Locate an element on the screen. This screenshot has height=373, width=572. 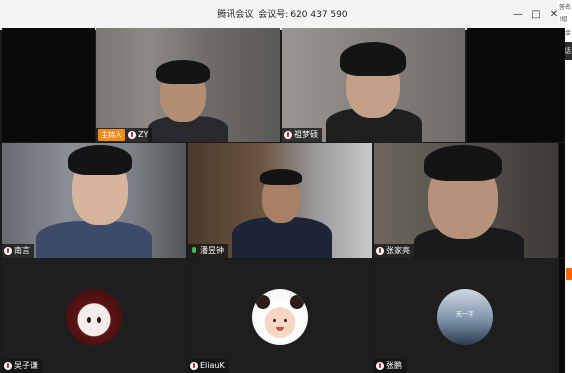
participant-name-tag: 潘昱钟 is located at coordinates (208, 251).